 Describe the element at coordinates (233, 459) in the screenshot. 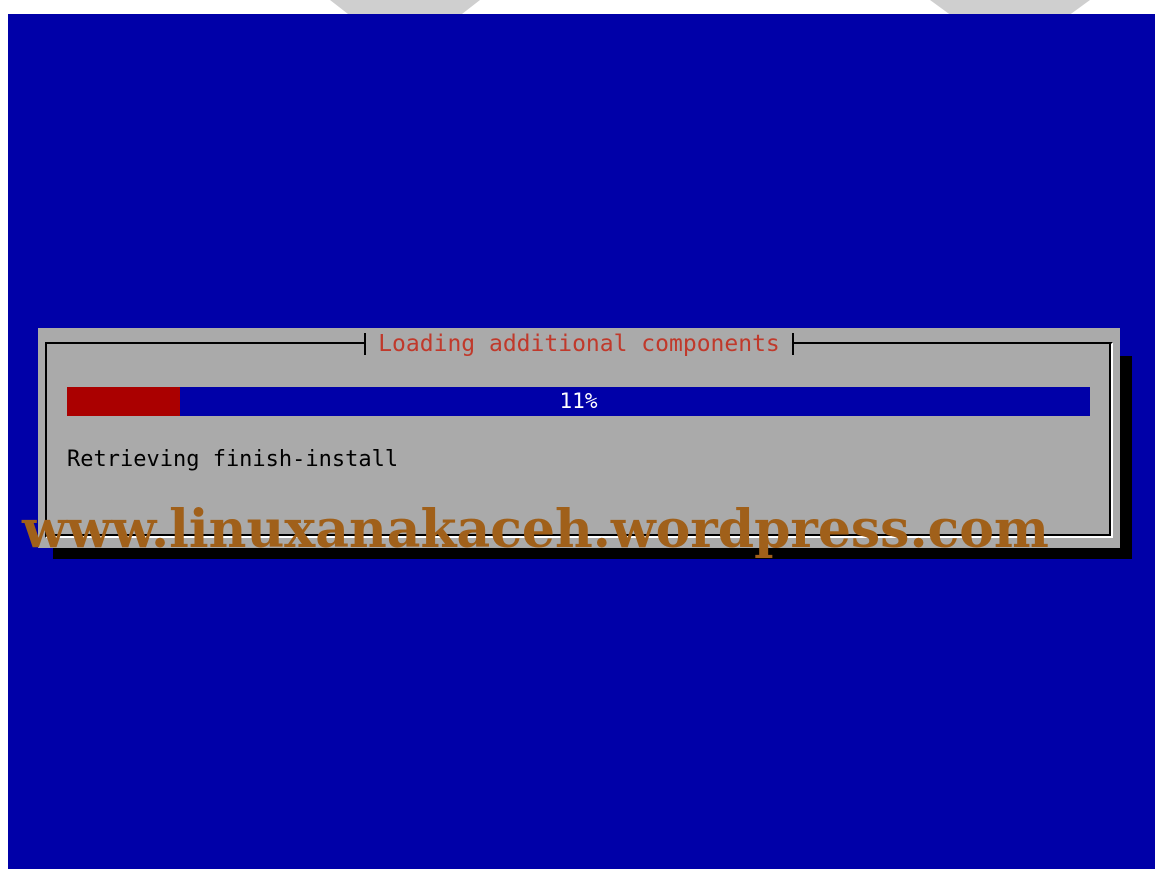

I see `status-message: Retrieving finish-install` at that location.